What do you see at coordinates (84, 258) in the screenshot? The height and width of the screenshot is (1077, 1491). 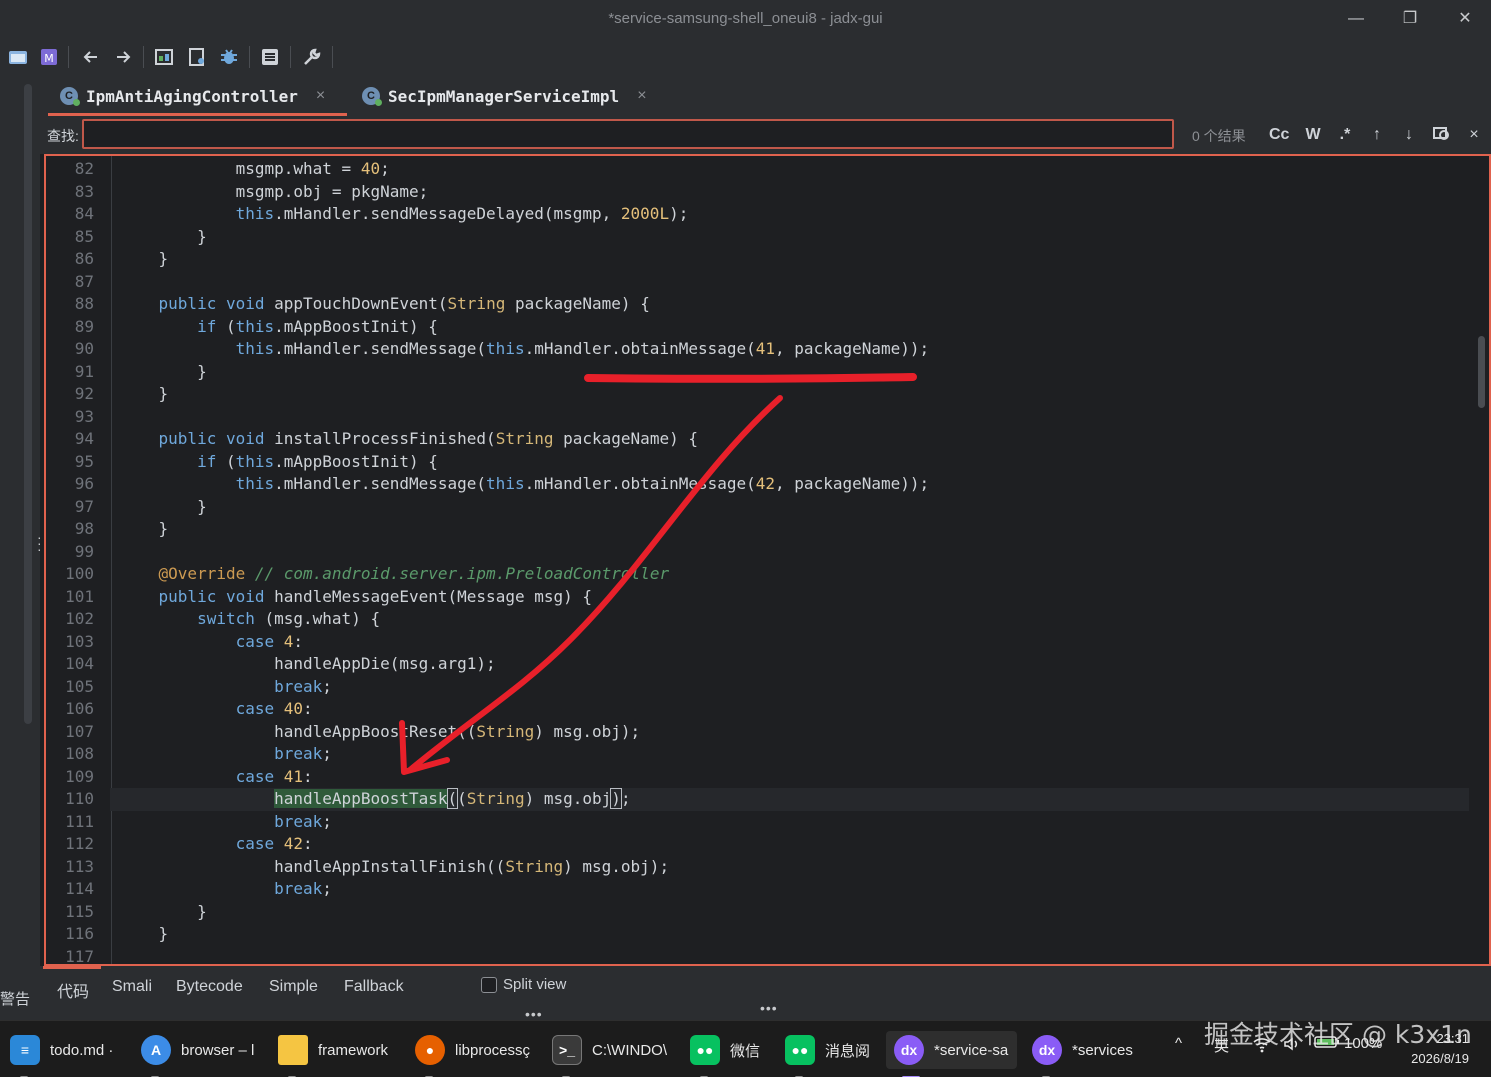 I see `line-number: 86` at bounding box center [84, 258].